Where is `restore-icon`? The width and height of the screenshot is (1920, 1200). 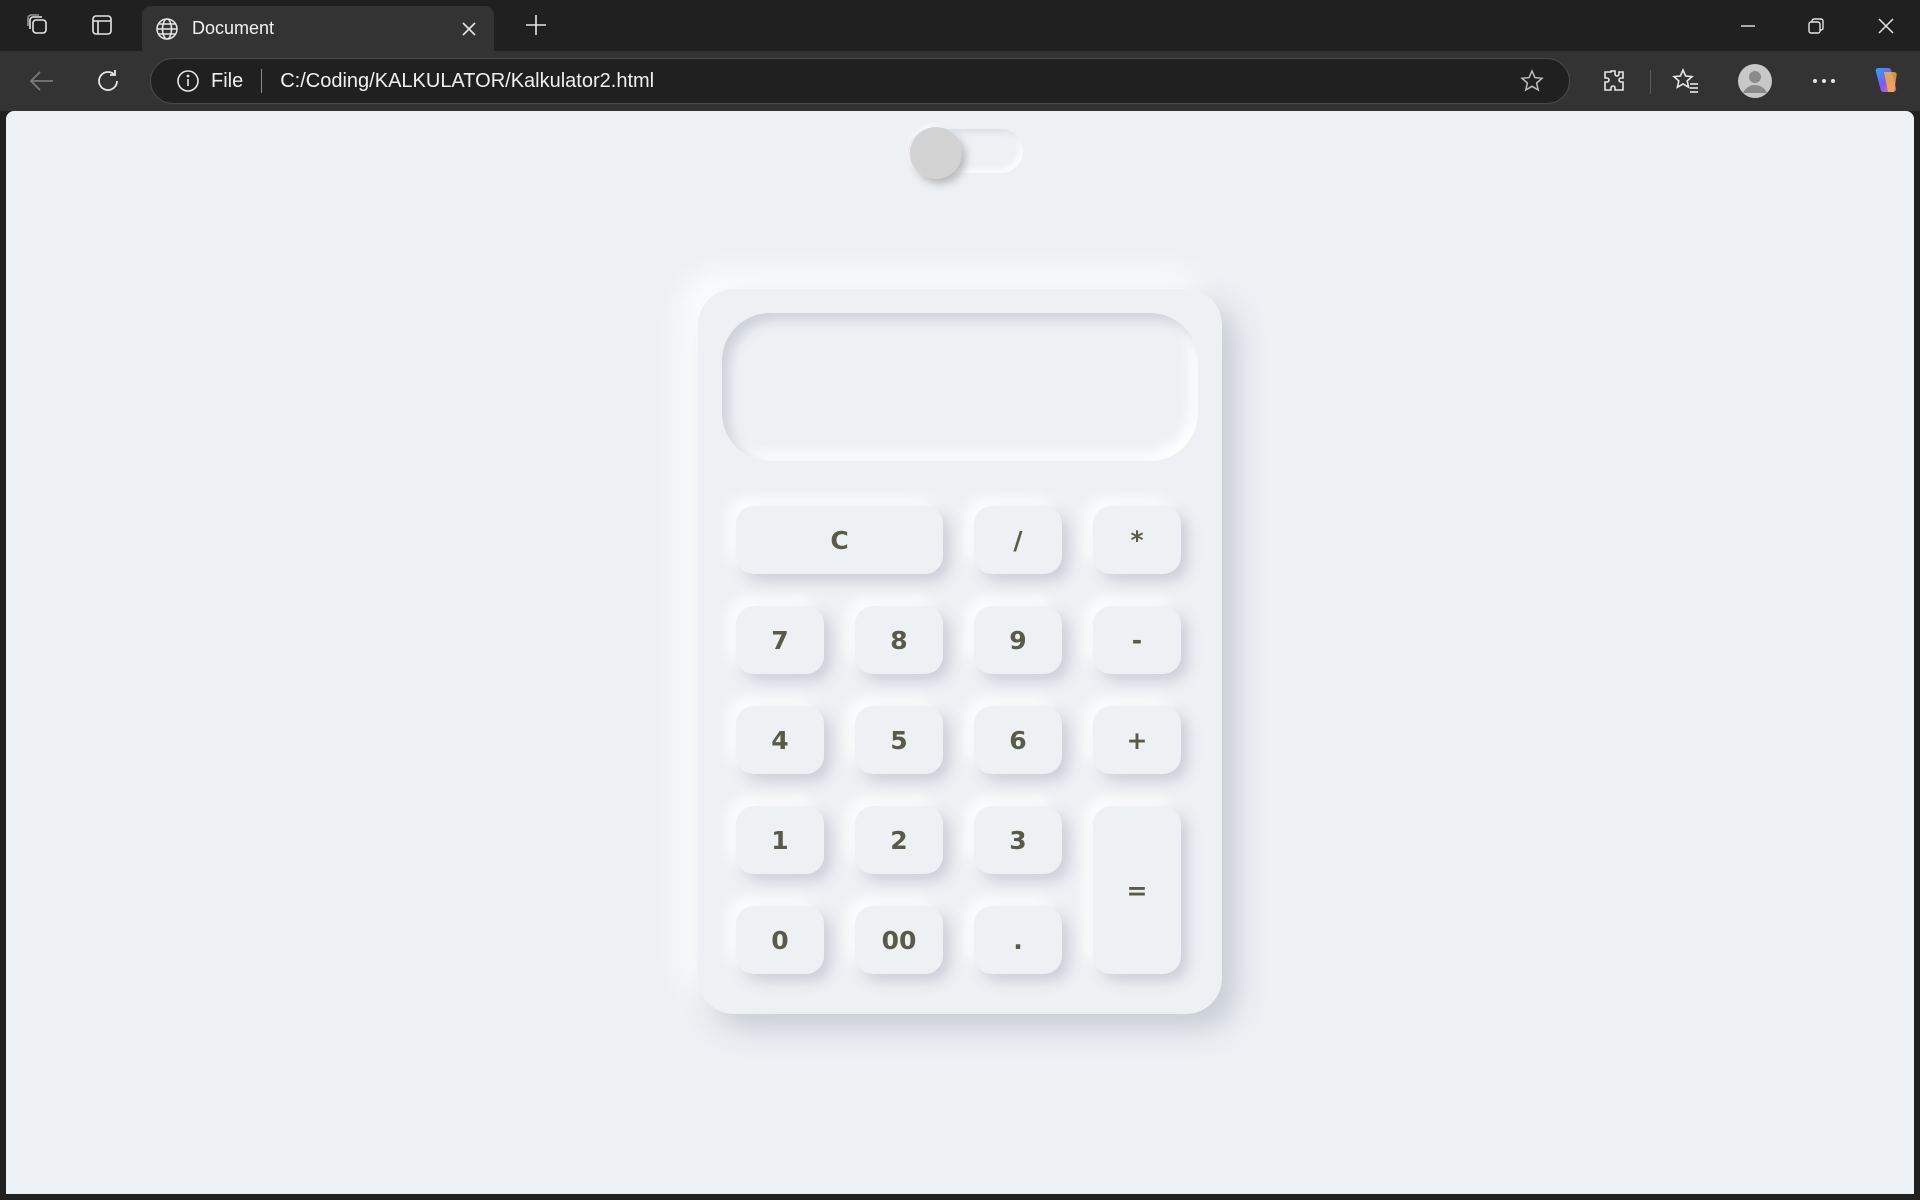 restore-icon is located at coordinates (1816, 25).